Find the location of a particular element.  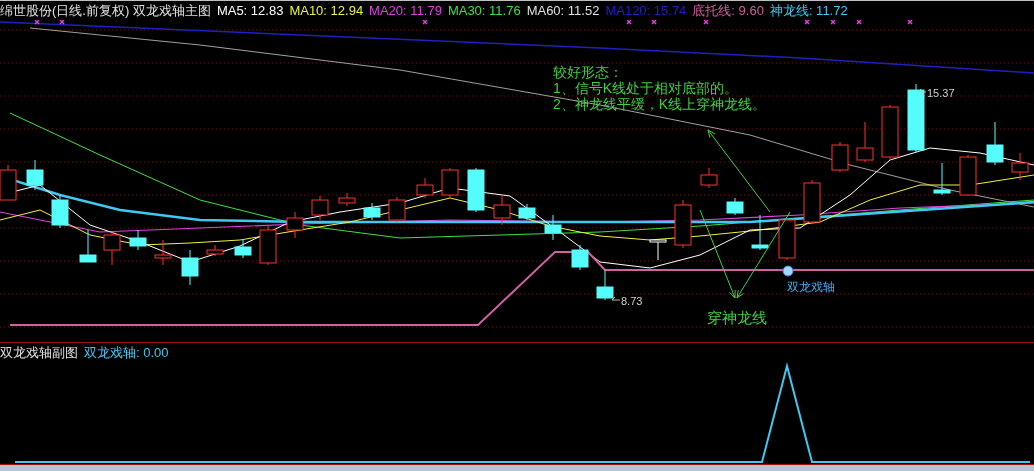

indicator-value: MA60: 11.52 is located at coordinates (563, 10).